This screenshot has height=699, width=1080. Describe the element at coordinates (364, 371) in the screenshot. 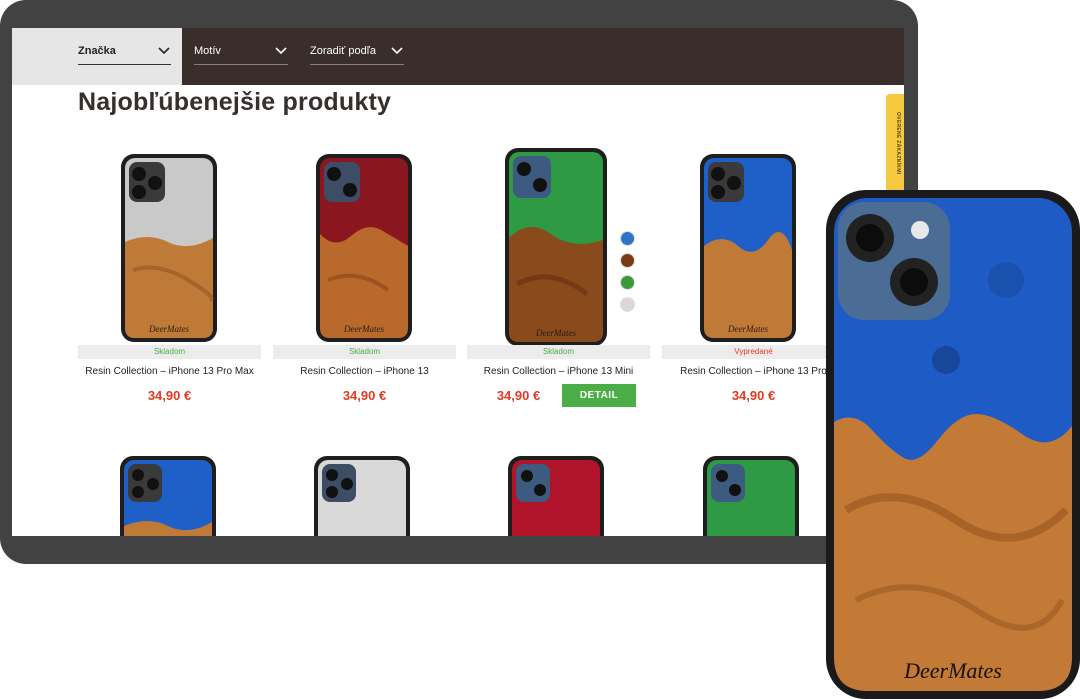

I see `product-name: Resin Collection – iPhone 13` at that location.